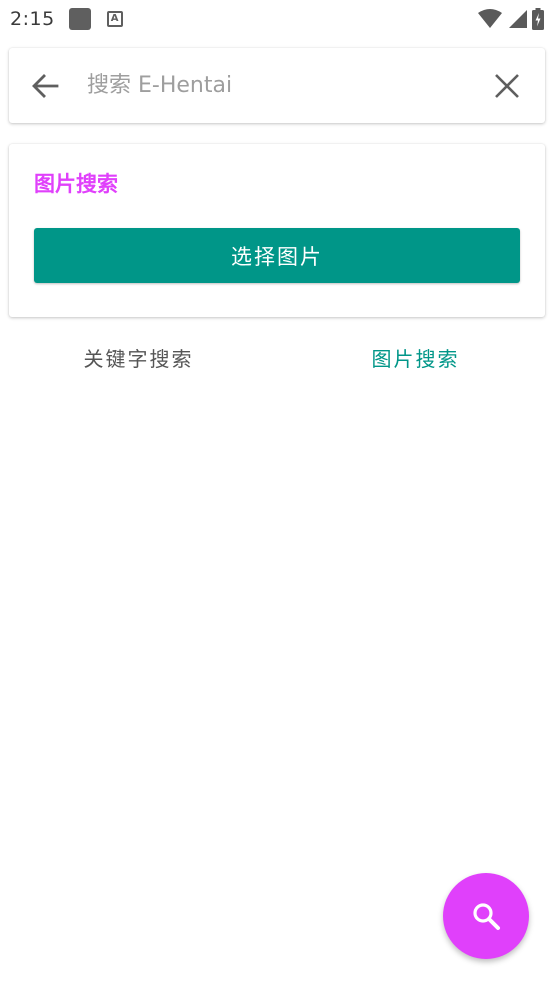  What do you see at coordinates (277, 19) in the screenshot?
I see `status-bar: 2:15 A` at bounding box center [277, 19].